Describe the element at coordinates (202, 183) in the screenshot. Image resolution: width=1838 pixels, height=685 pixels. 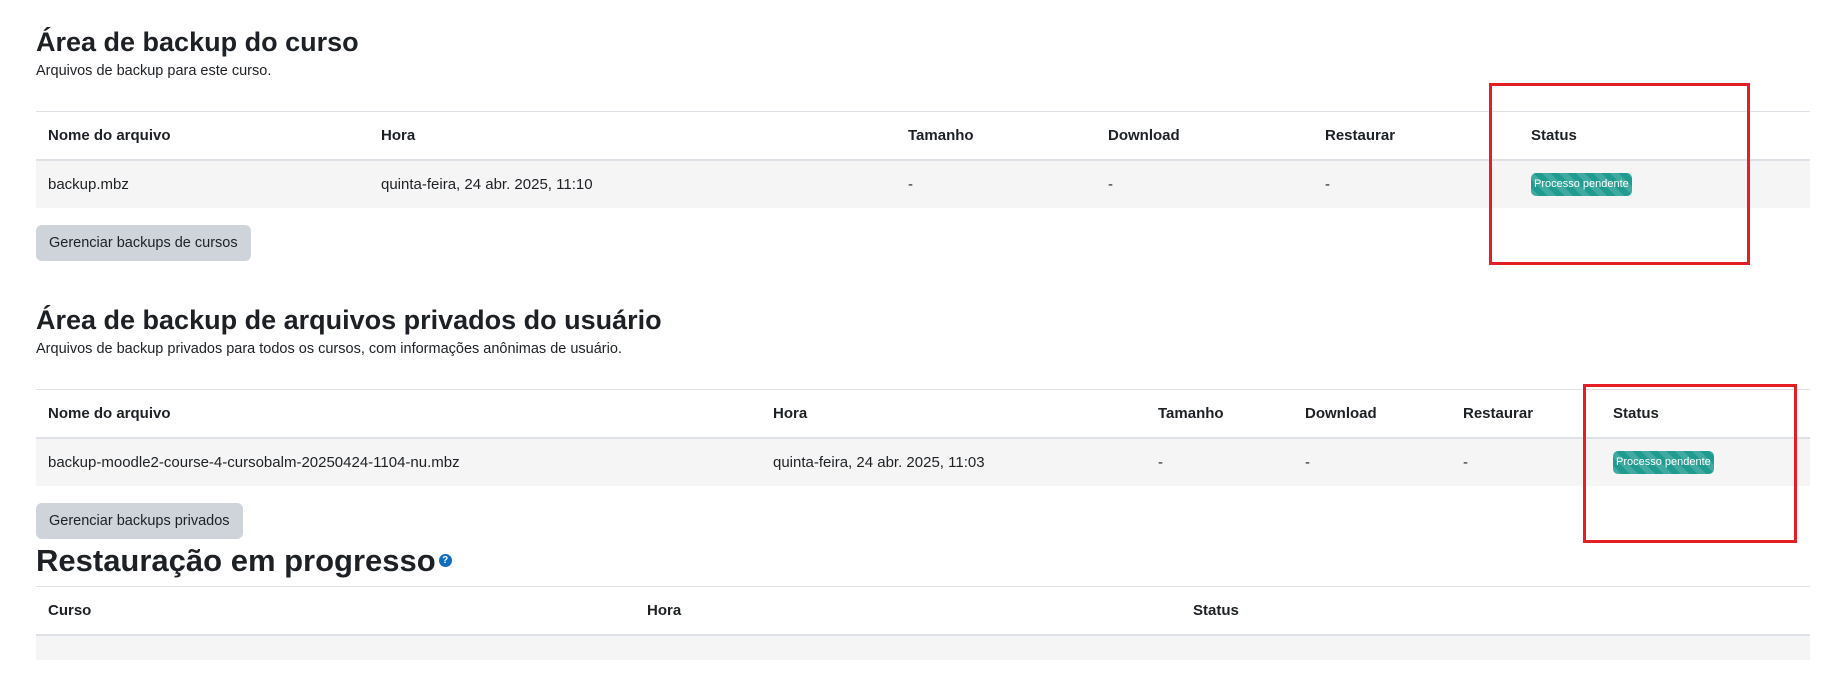
I see `cell-filename: backup.mbz` at that location.